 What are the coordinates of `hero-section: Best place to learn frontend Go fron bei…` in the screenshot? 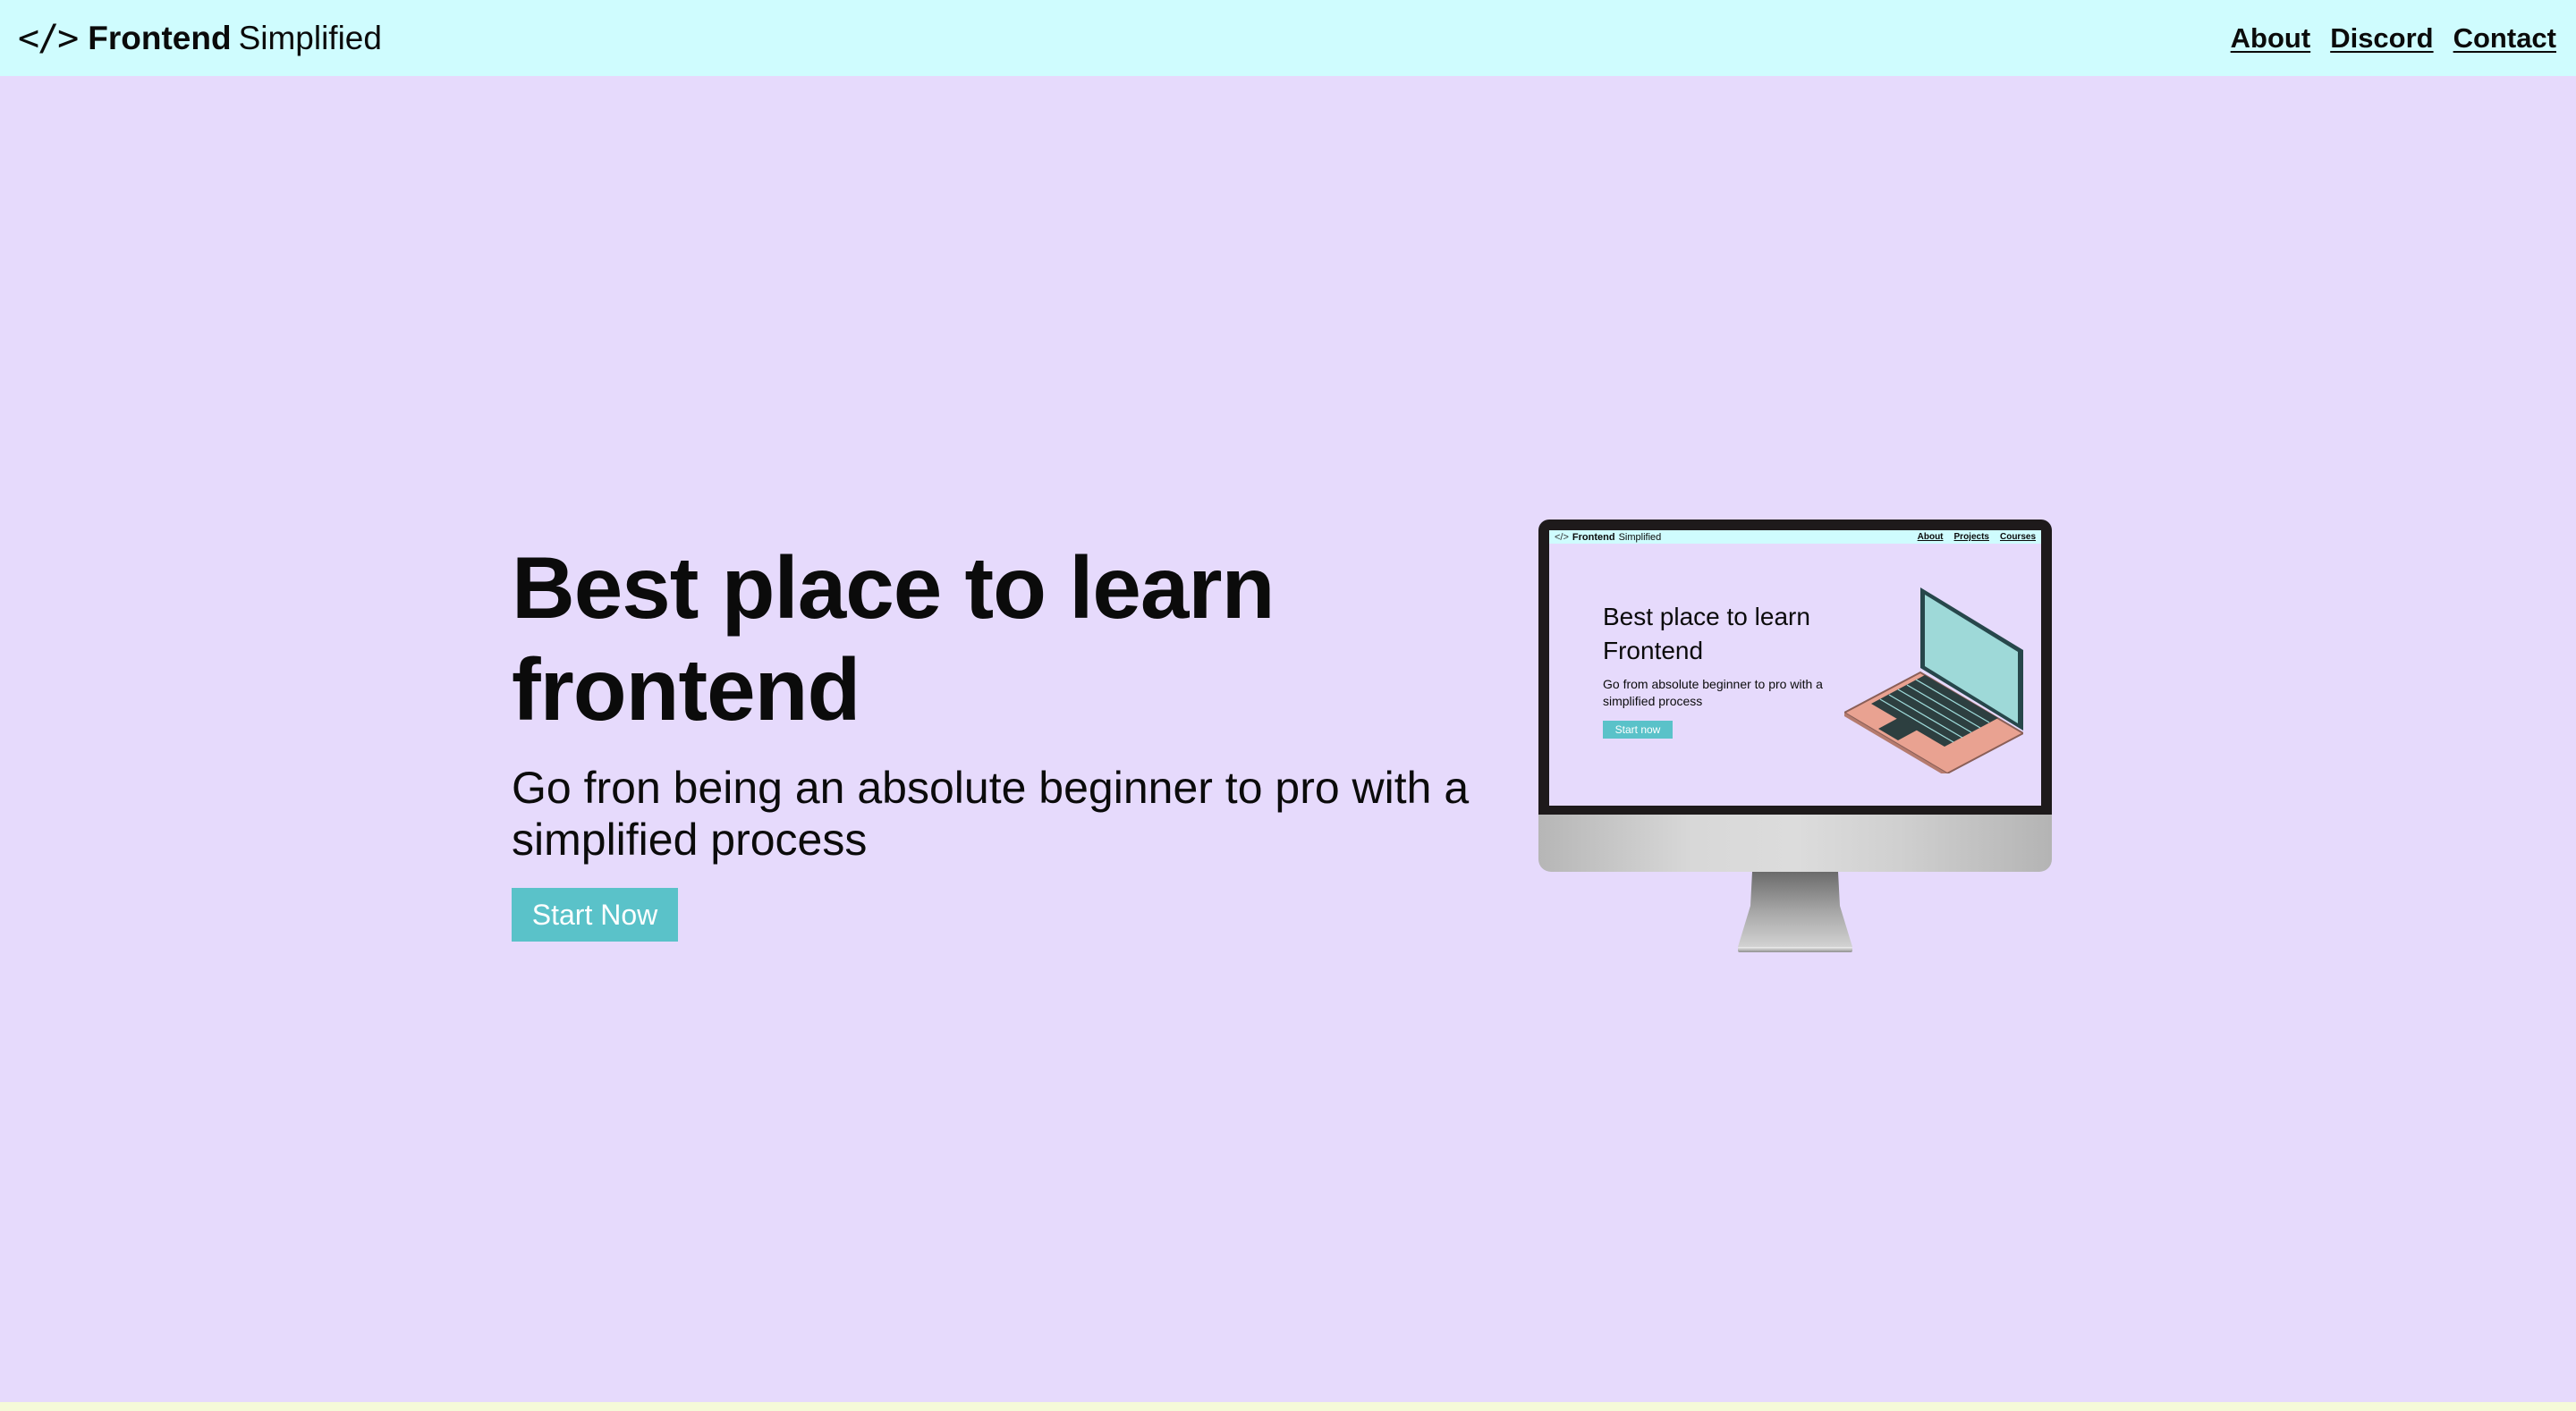 It's located at (1004, 701).